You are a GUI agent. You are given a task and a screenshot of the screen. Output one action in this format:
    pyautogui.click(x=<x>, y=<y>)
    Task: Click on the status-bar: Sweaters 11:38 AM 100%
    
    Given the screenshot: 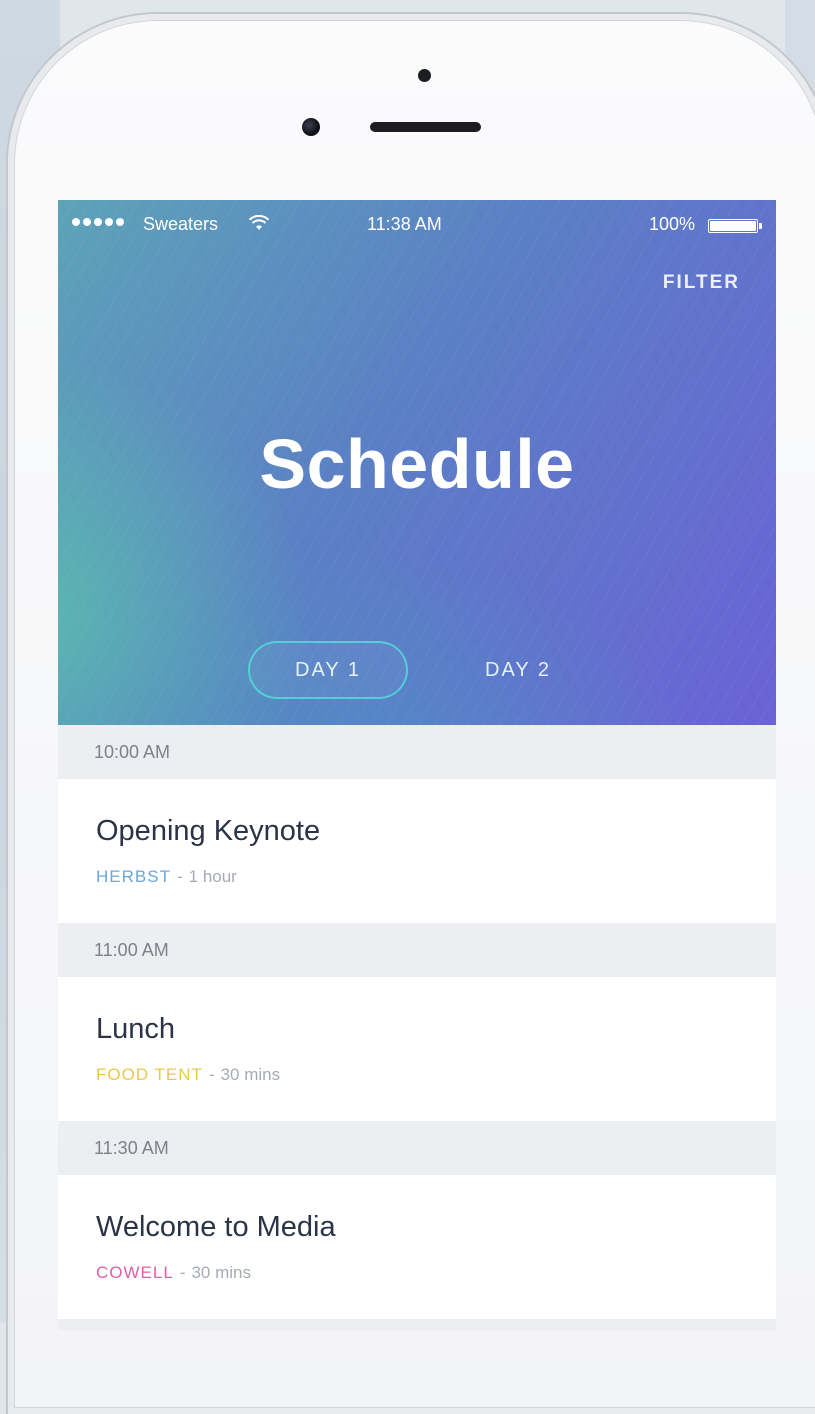 What is the action you would take?
    pyautogui.click(x=417, y=225)
    